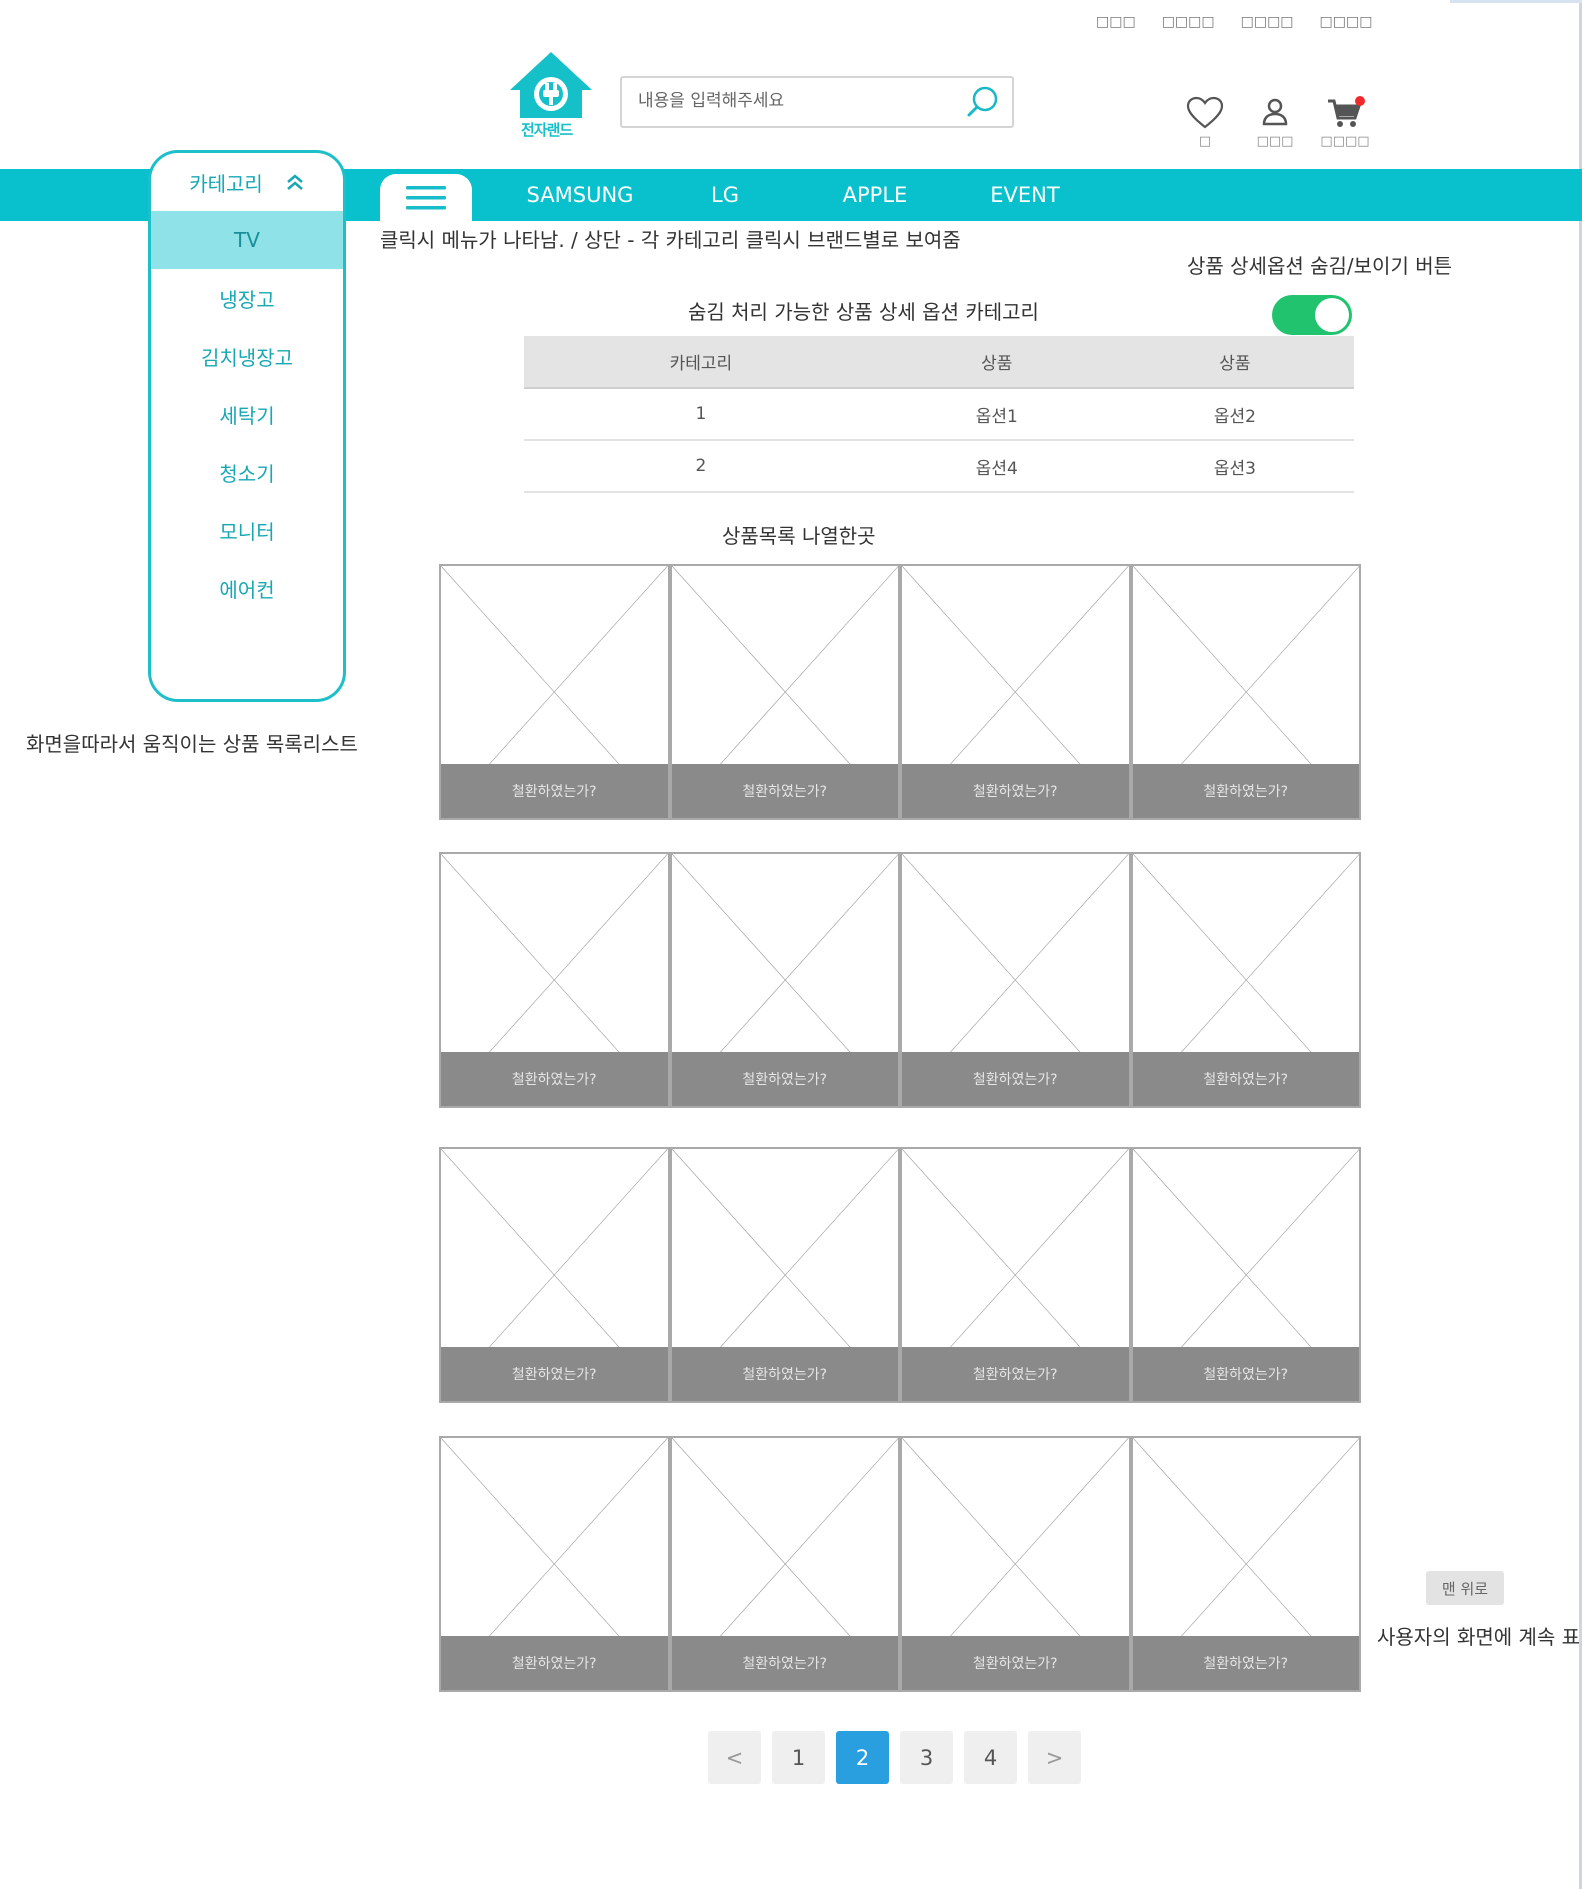  Describe the element at coordinates (247, 530) in the screenshot. I see `category-item-monitor: 모니터` at that location.